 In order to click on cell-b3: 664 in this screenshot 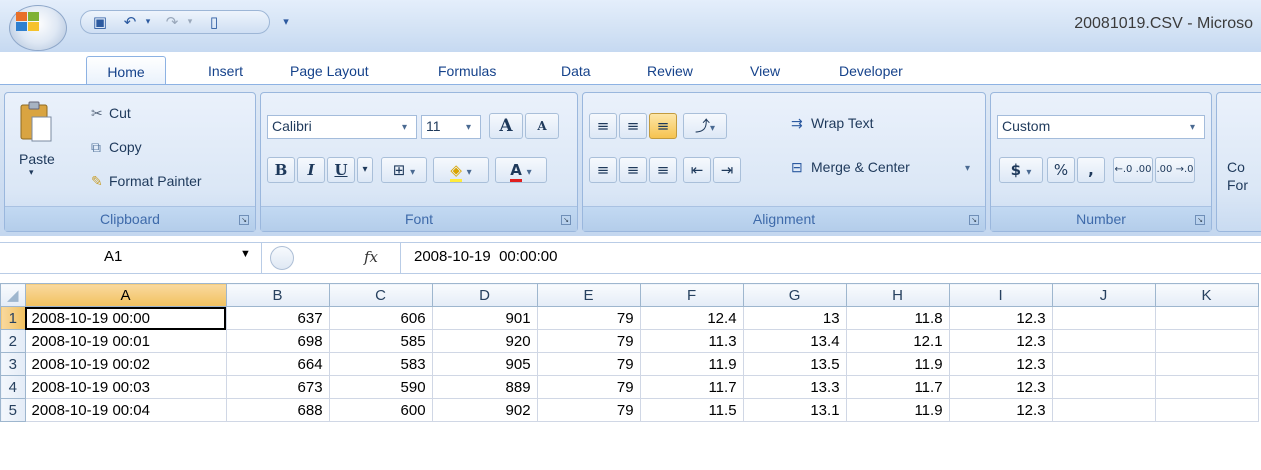, I will do `click(277, 364)`.